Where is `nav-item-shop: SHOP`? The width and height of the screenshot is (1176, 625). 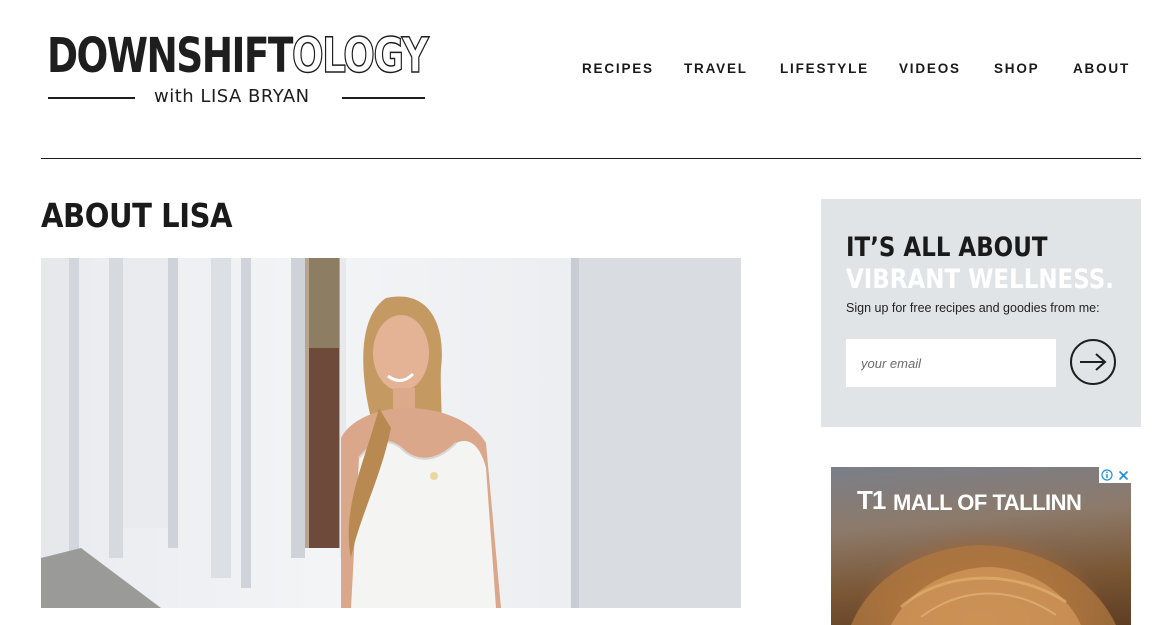 nav-item-shop: SHOP is located at coordinates (1016, 68).